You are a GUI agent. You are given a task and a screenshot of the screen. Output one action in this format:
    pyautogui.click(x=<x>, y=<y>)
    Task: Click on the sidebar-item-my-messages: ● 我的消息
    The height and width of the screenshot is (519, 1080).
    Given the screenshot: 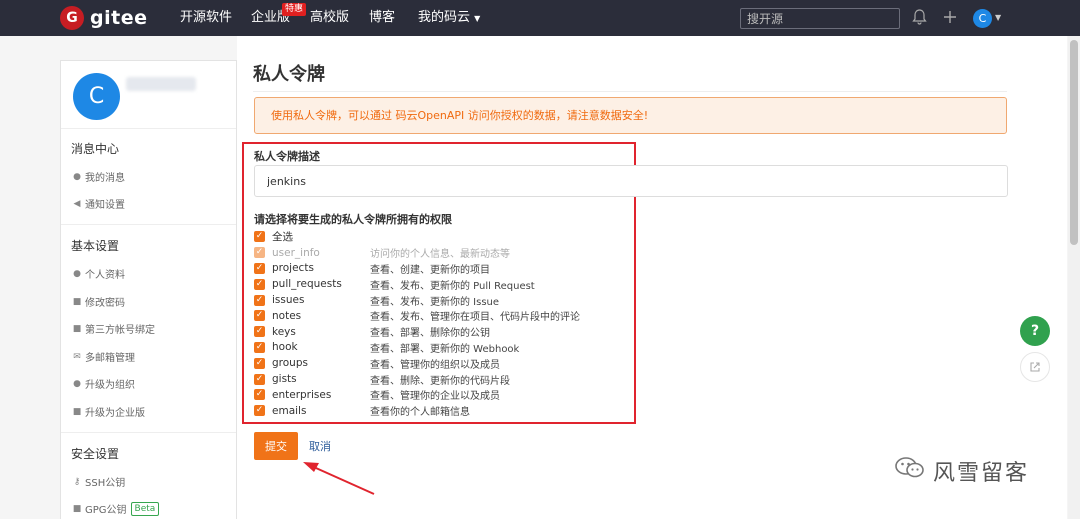 What is the action you would take?
    pyautogui.click(x=98, y=177)
    